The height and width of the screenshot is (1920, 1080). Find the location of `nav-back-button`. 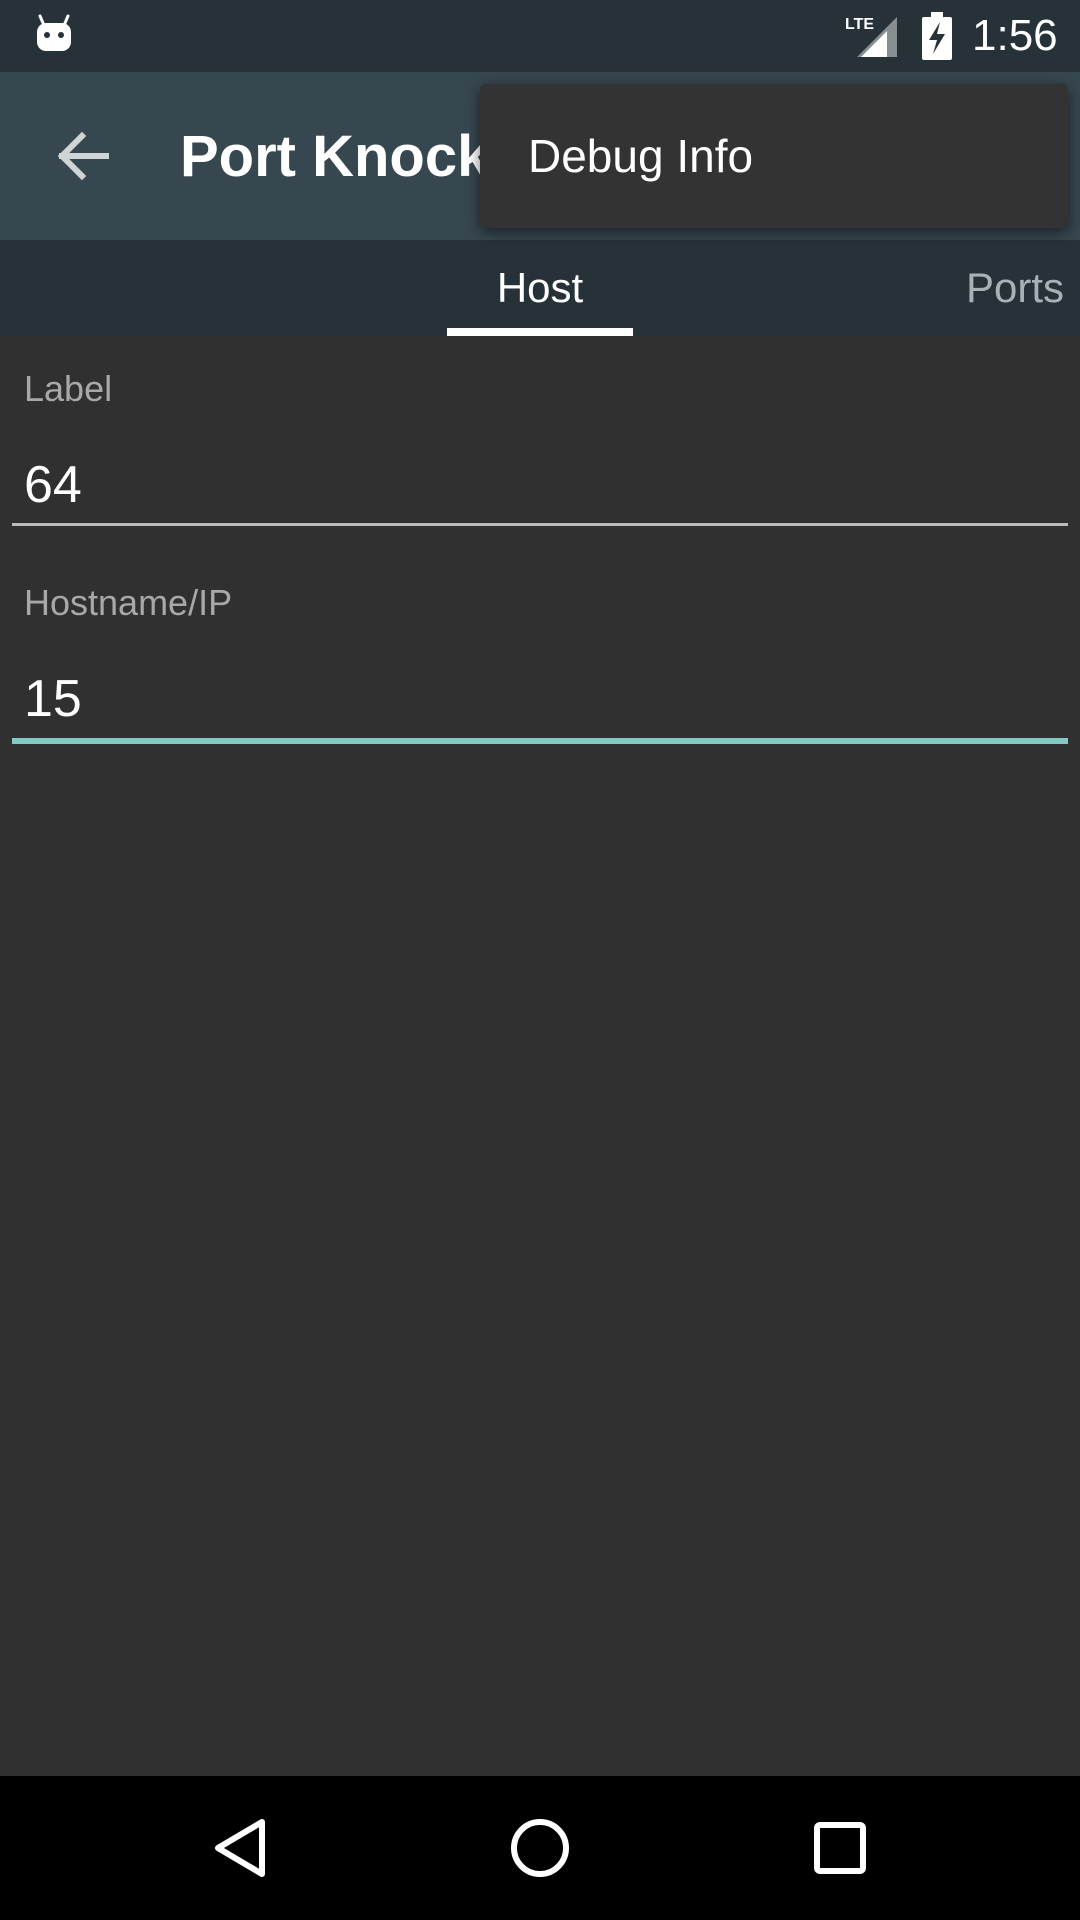

nav-back-button is located at coordinates (240, 1848).